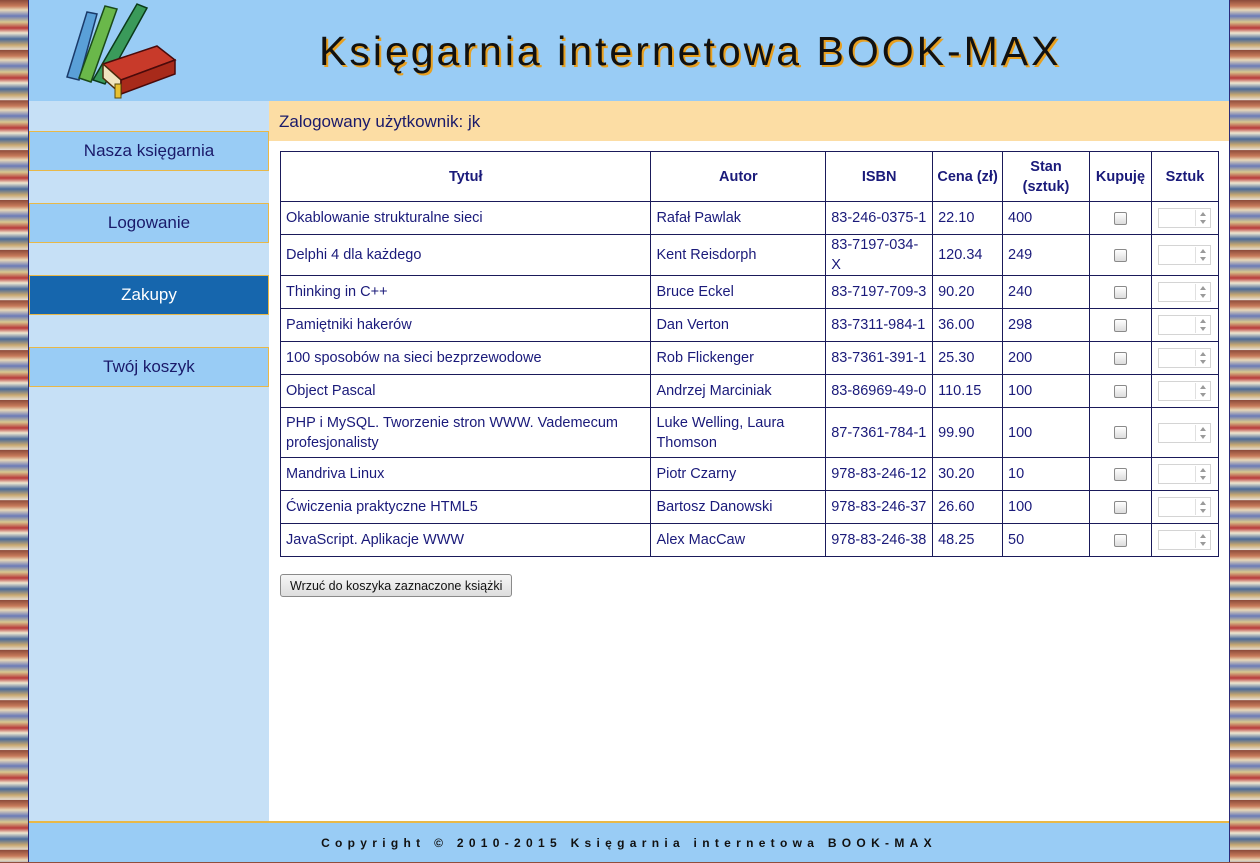 Image resolution: width=1260 pixels, height=863 pixels. Describe the element at coordinates (1046, 540) in the screenshot. I see `cell-stock: 50` at that location.